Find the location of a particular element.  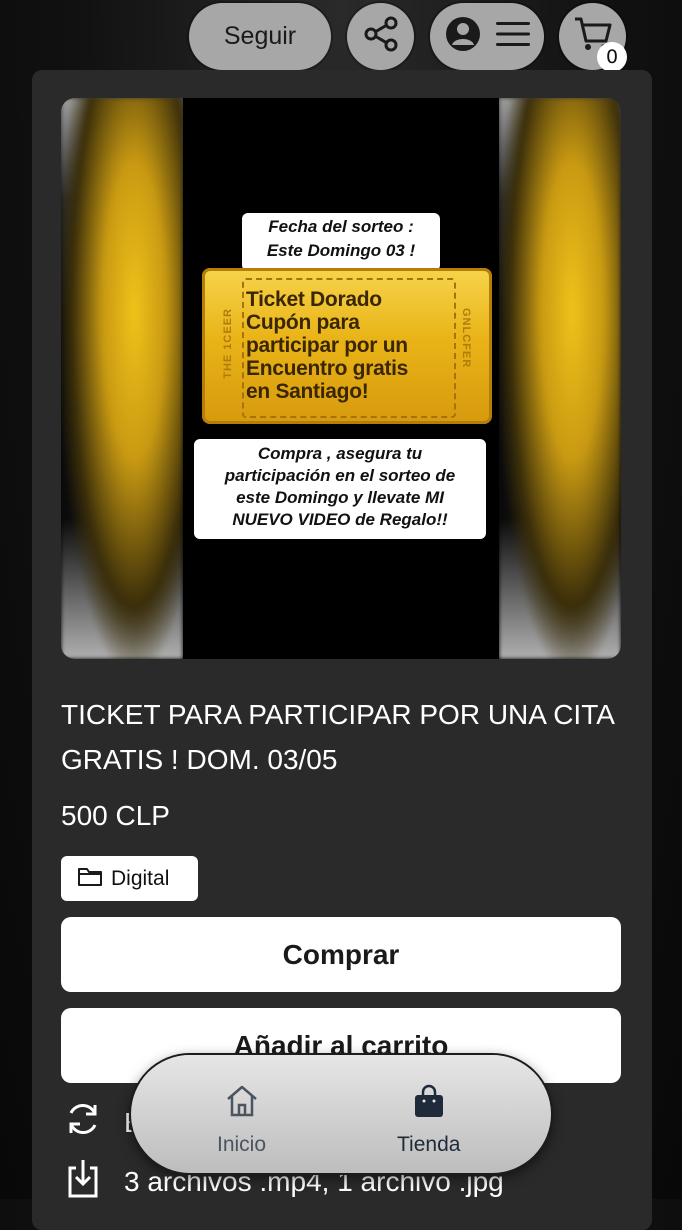

ticket-line-4: Encuentro gratis is located at coordinates (327, 368).